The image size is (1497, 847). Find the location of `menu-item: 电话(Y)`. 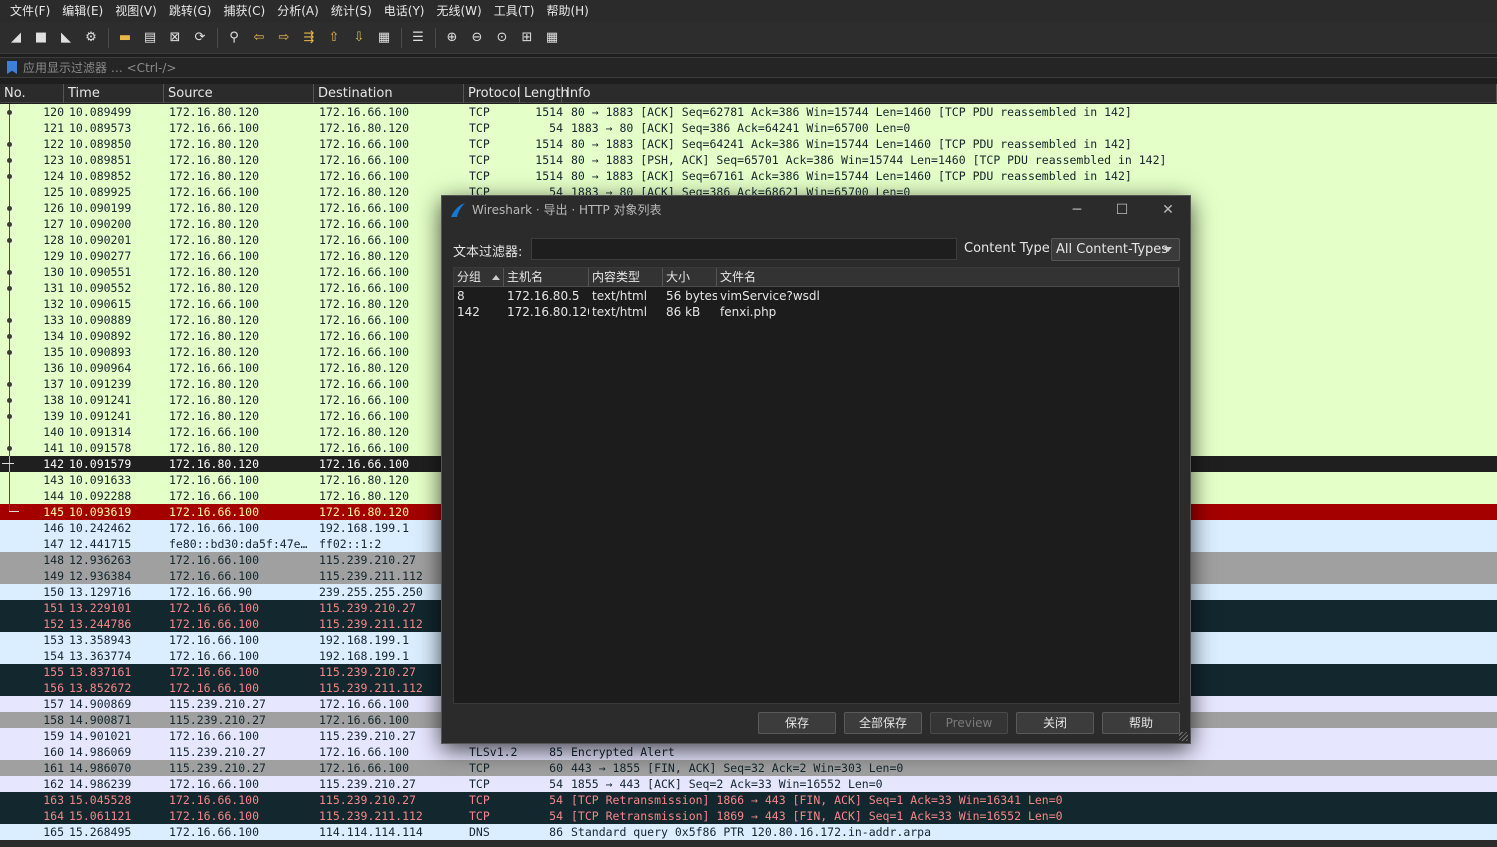

menu-item: 电话(Y) is located at coordinates (404, 11).